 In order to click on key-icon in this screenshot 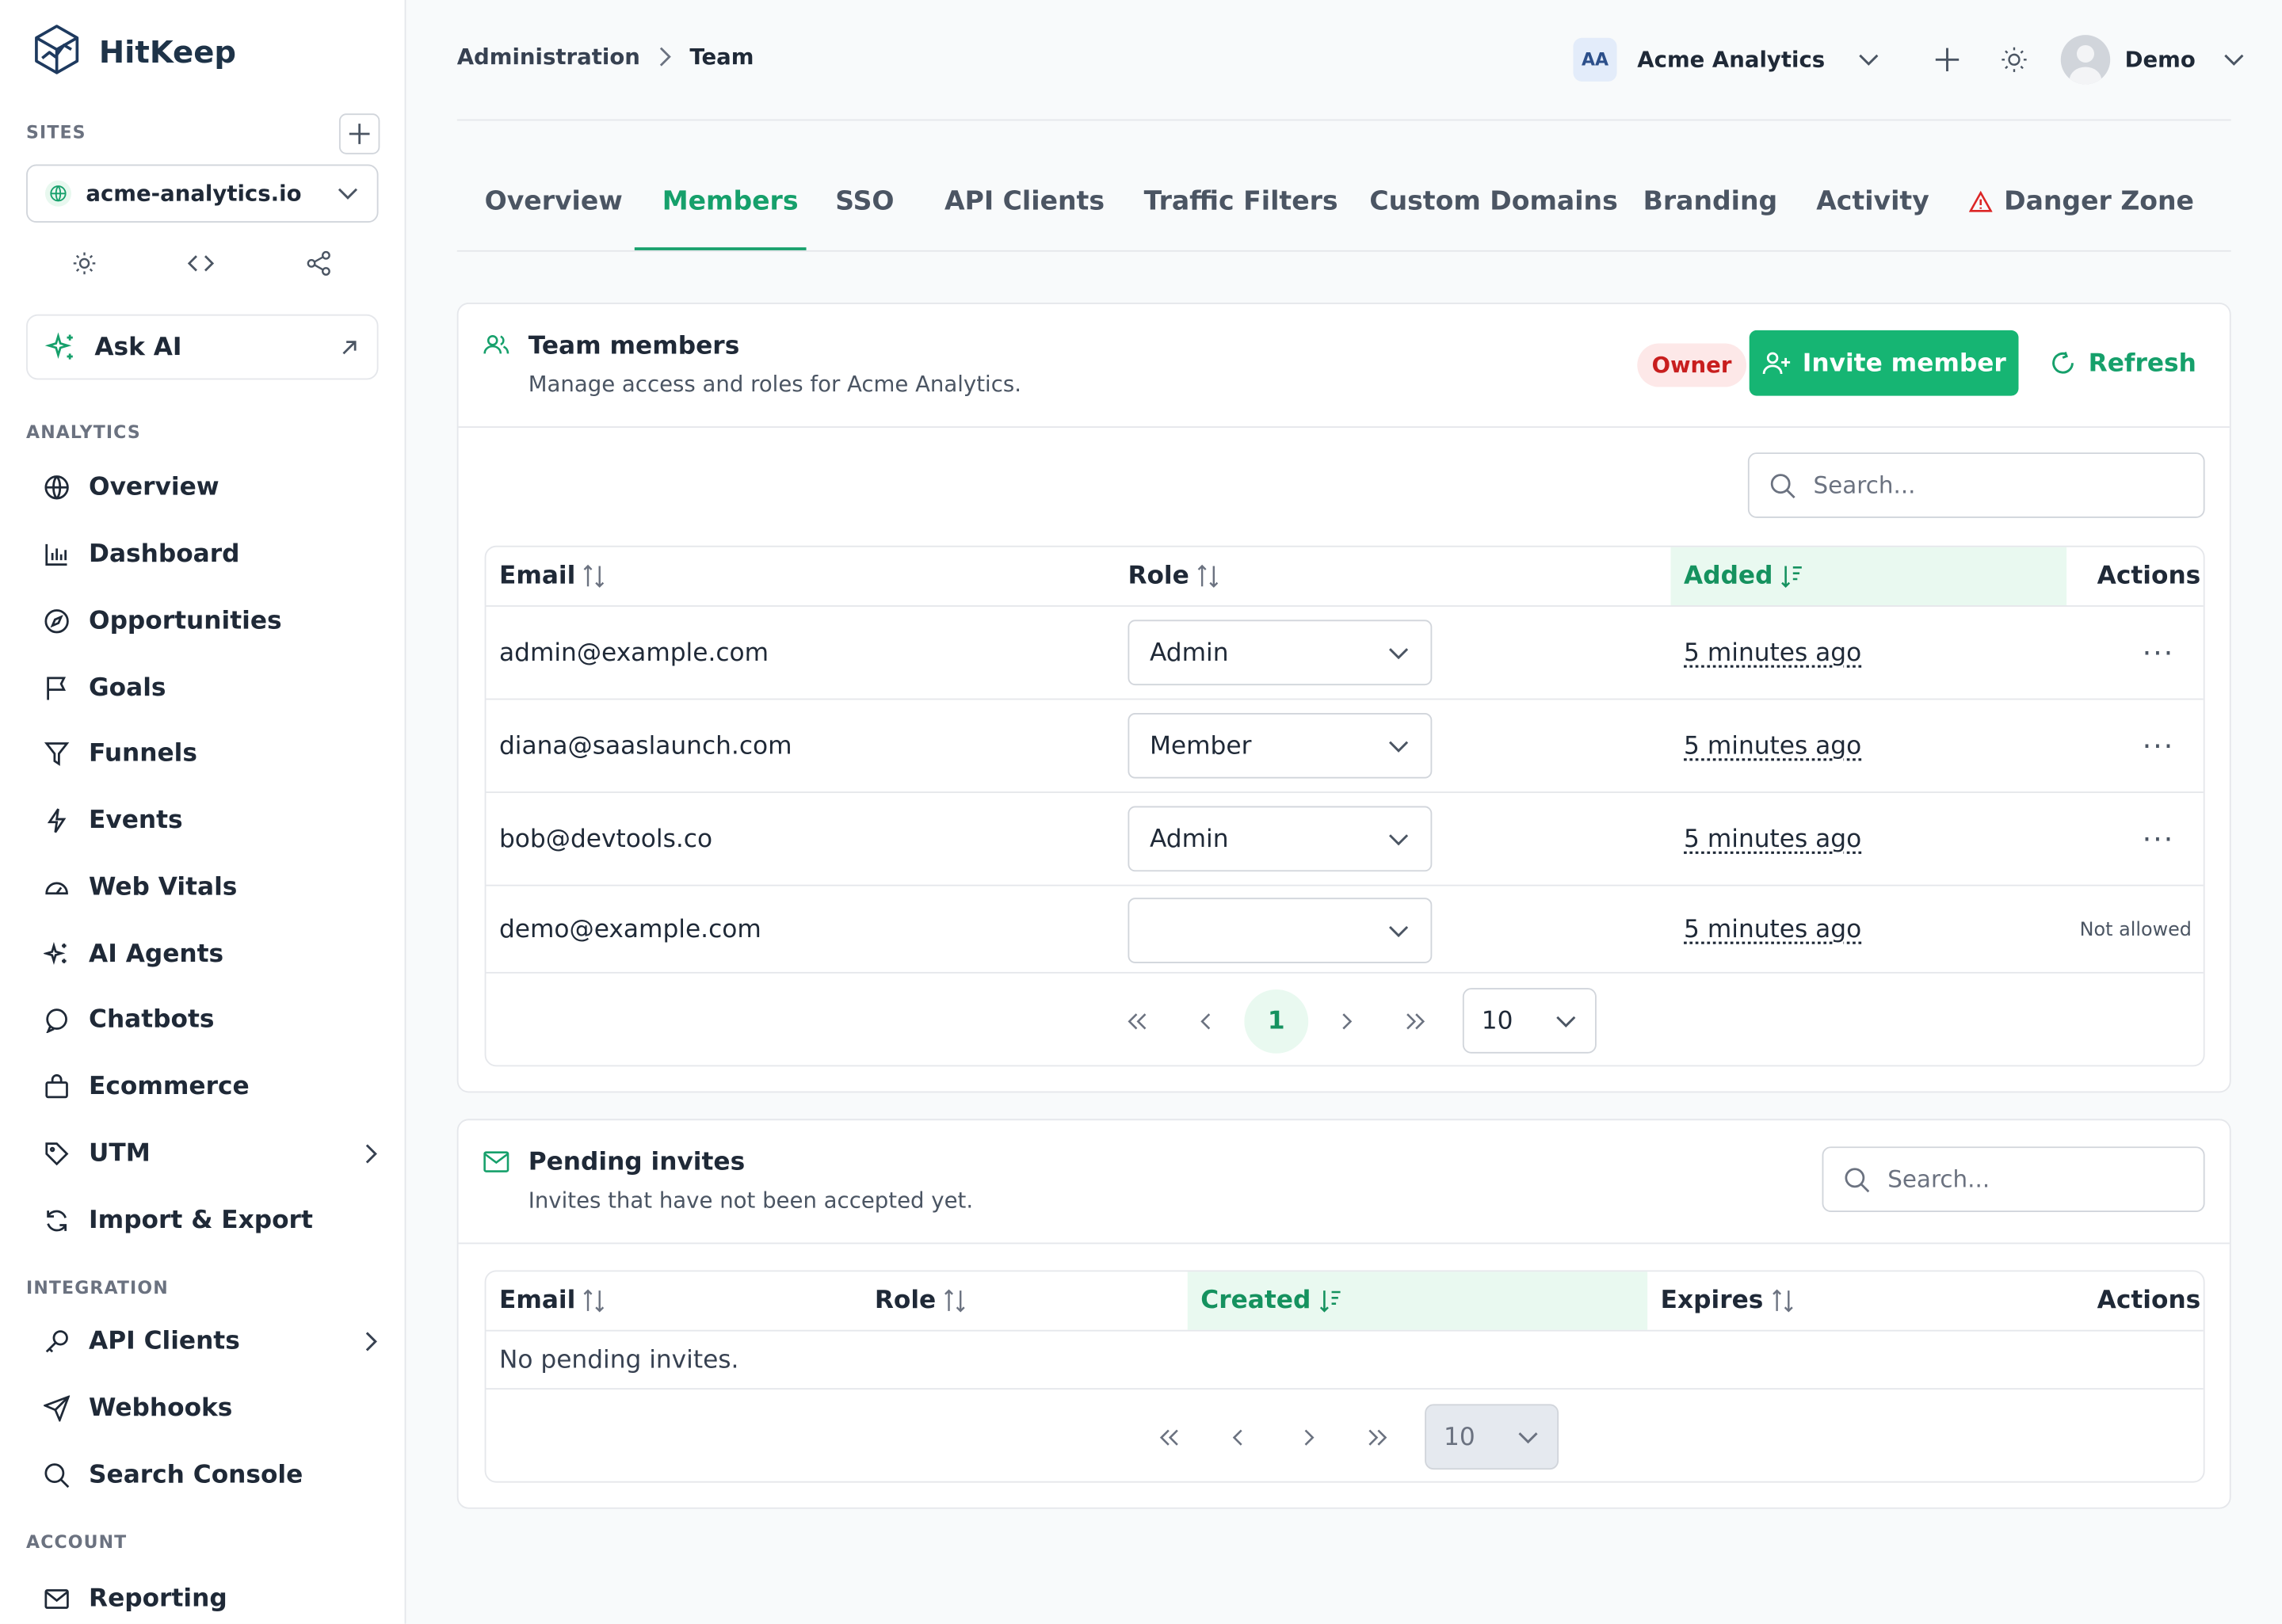, I will do `click(56, 1341)`.